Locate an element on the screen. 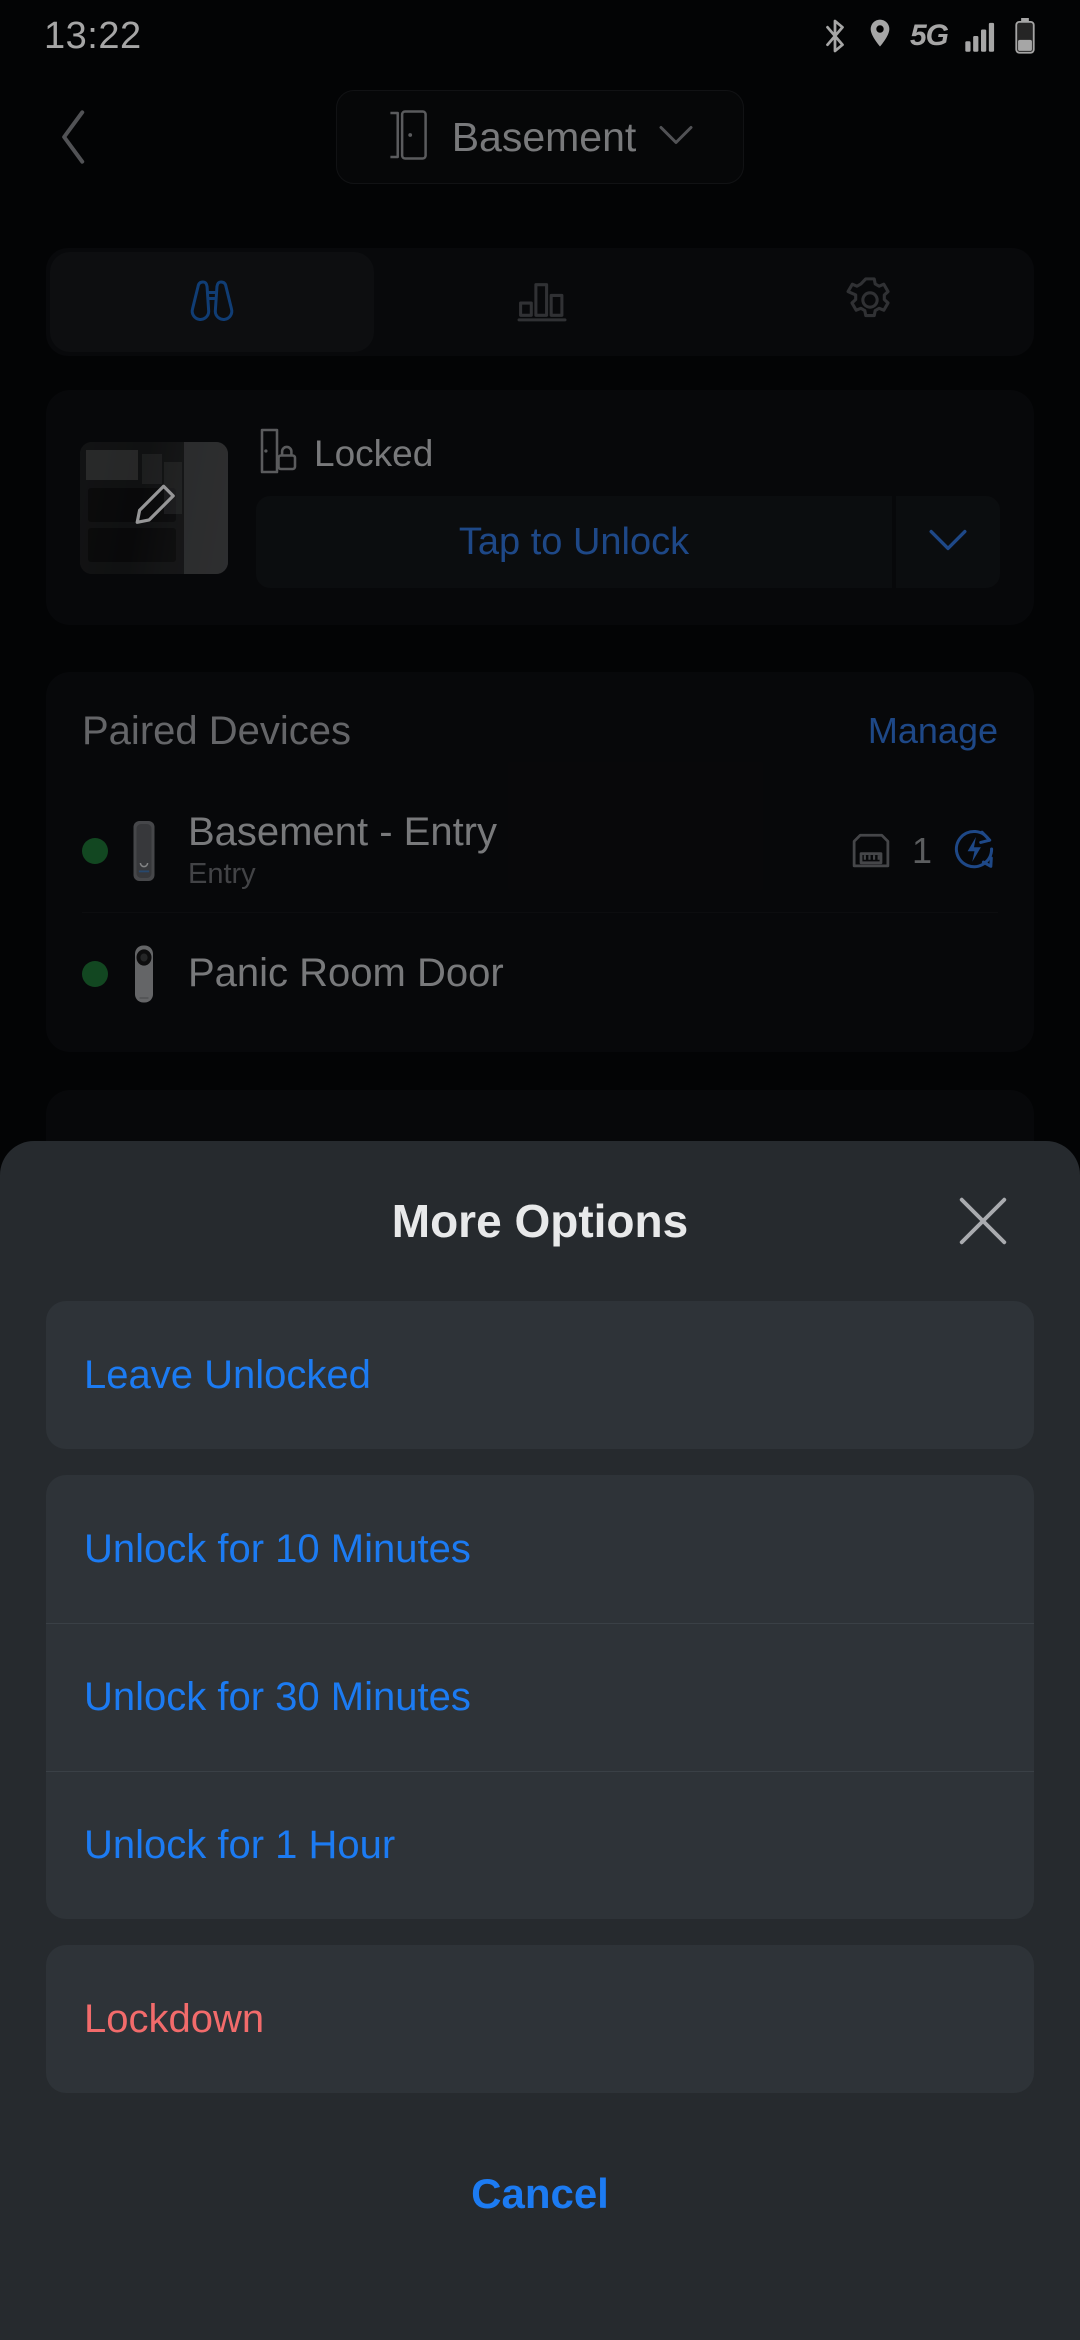  option-lockdown: Lockdown is located at coordinates (540, 2019).